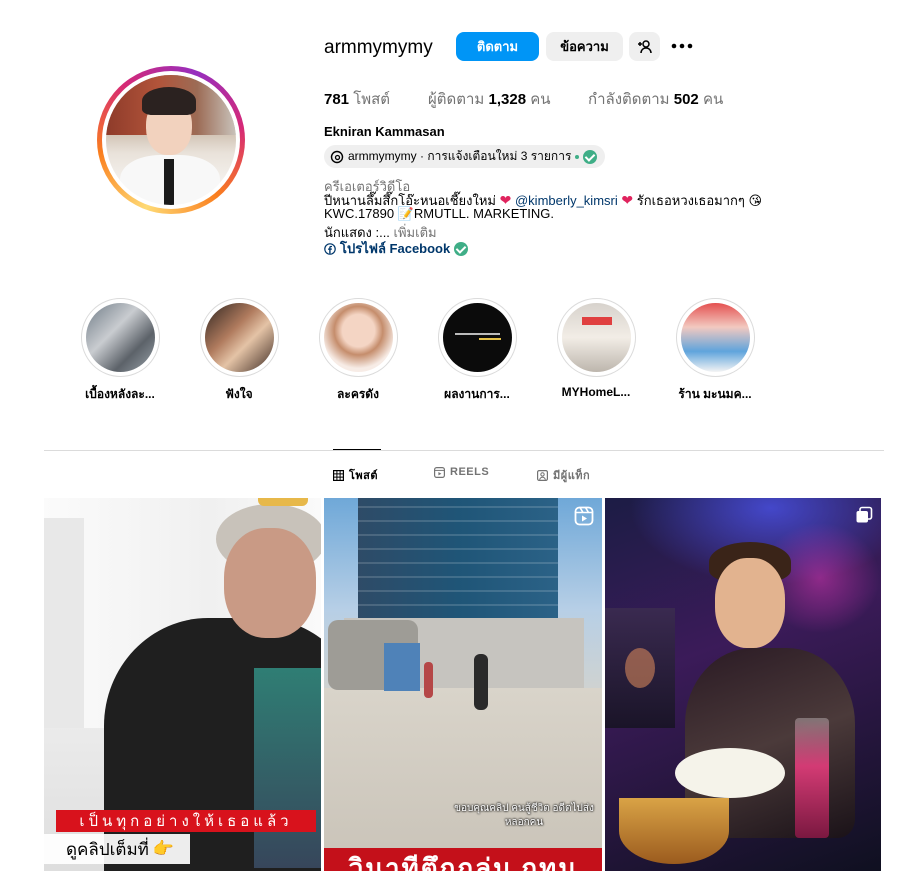 This screenshot has width=921, height=871. What do you see at coordinates (627, 200) in the screenshot?
I see `heart-icon: ❤` at bounding box center [627, 200].